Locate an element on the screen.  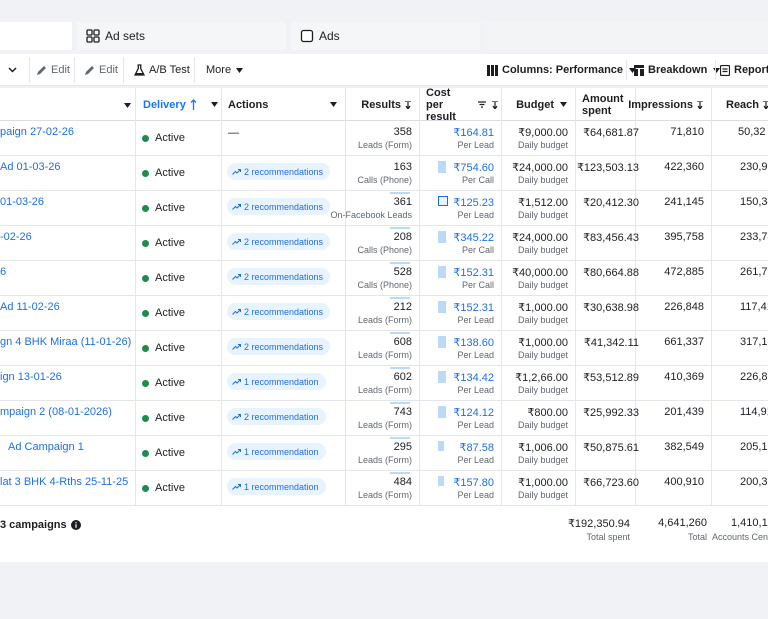
budget-value: ₹1,512.00 is located at coordinates (543, 202).